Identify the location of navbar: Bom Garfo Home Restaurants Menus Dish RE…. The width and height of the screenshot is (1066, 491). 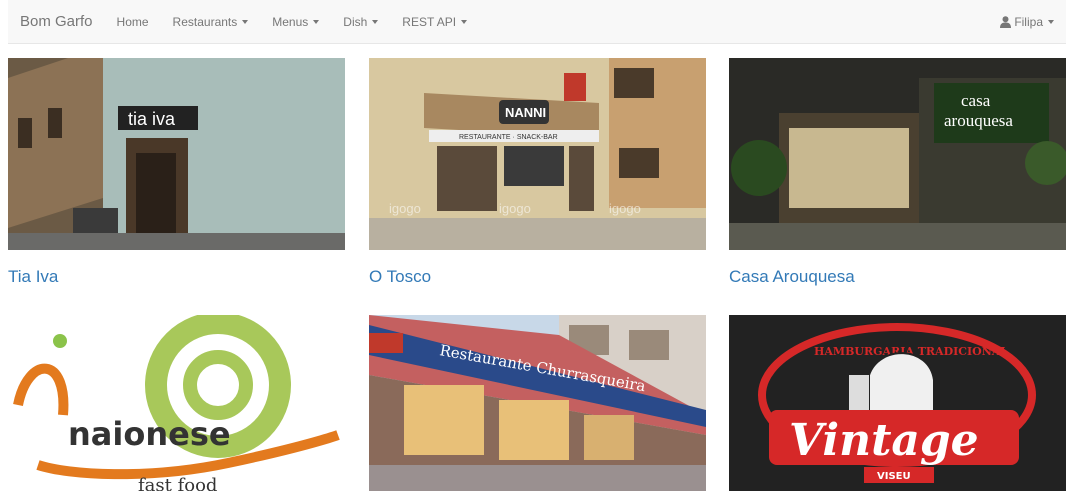
(537, 22).